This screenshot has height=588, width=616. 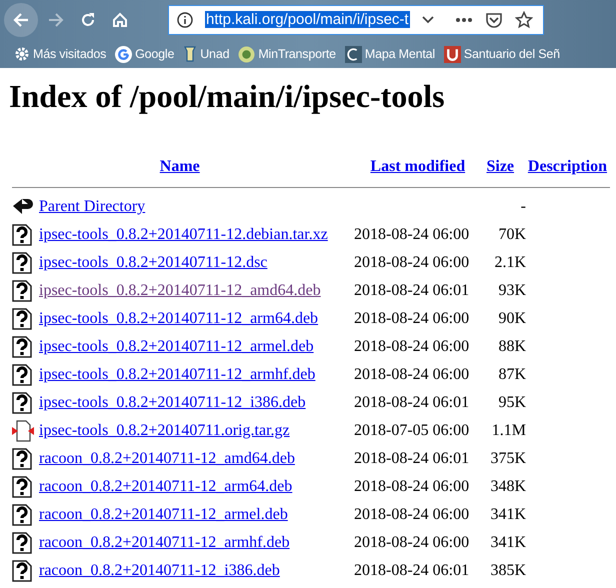 What do you see at coordinates (508, 458) in the screenshot?
I see `file-size: 375K` at bounding box center [508, 458].